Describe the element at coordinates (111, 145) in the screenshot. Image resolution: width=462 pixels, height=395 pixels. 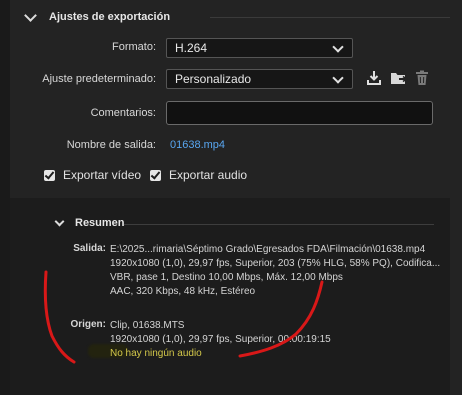
I see `output-name-label: Nombre de salida:` at that location.